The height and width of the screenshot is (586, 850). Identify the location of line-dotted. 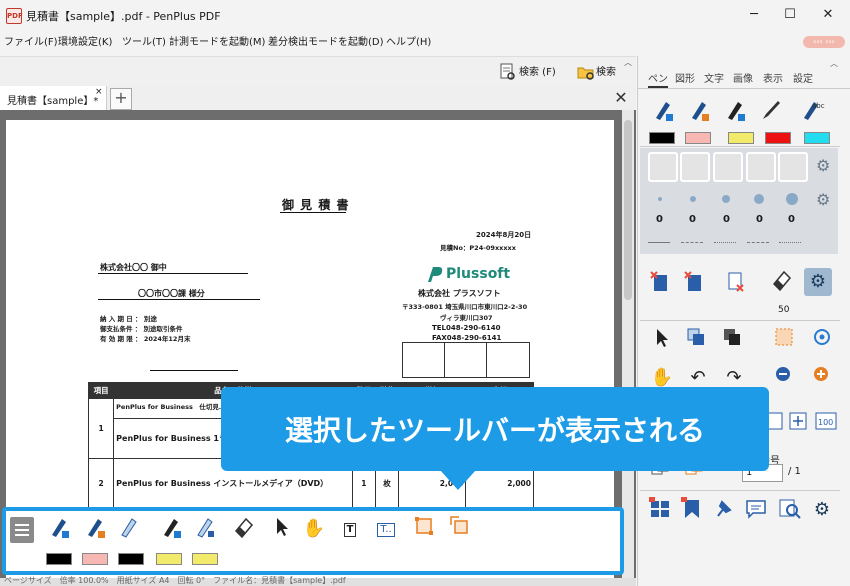
(725, 242).